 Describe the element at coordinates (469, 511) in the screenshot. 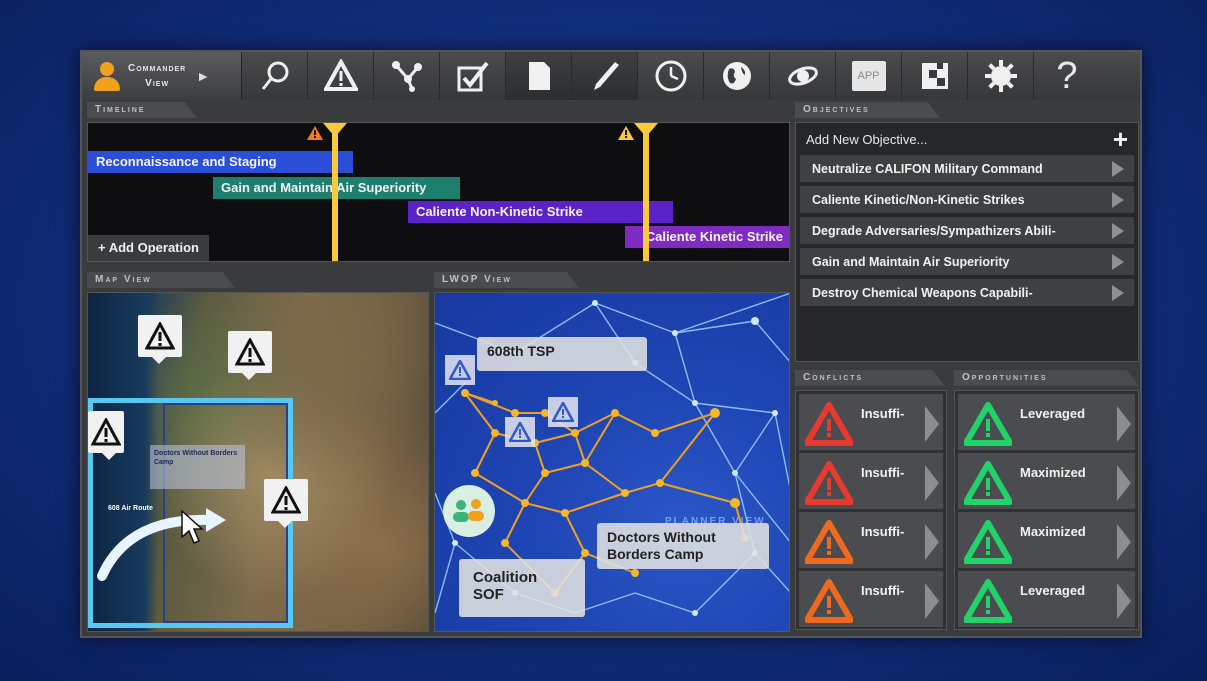

I see `team-icon` at that location.